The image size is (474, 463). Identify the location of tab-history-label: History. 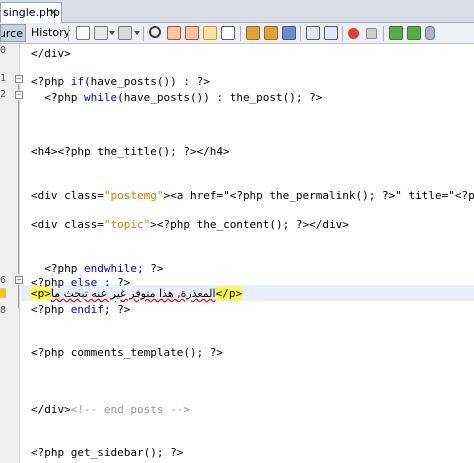
(51, 32).